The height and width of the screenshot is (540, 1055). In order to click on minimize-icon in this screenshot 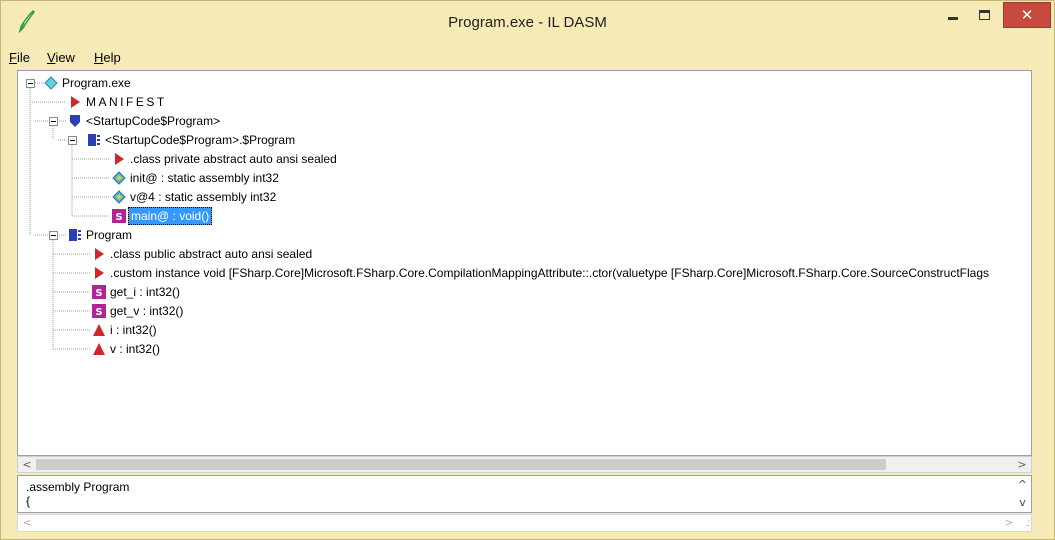, I will do `click(953, 18)`.